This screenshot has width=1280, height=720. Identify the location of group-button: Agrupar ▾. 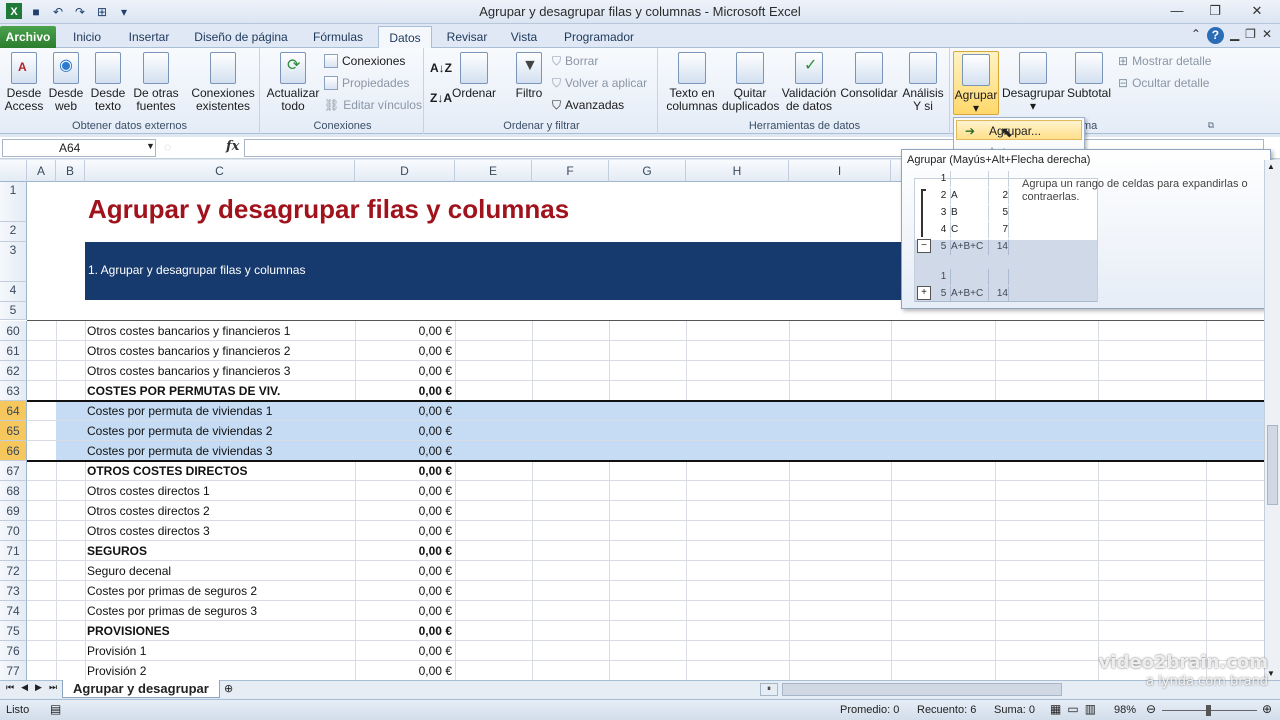
(976, 83).